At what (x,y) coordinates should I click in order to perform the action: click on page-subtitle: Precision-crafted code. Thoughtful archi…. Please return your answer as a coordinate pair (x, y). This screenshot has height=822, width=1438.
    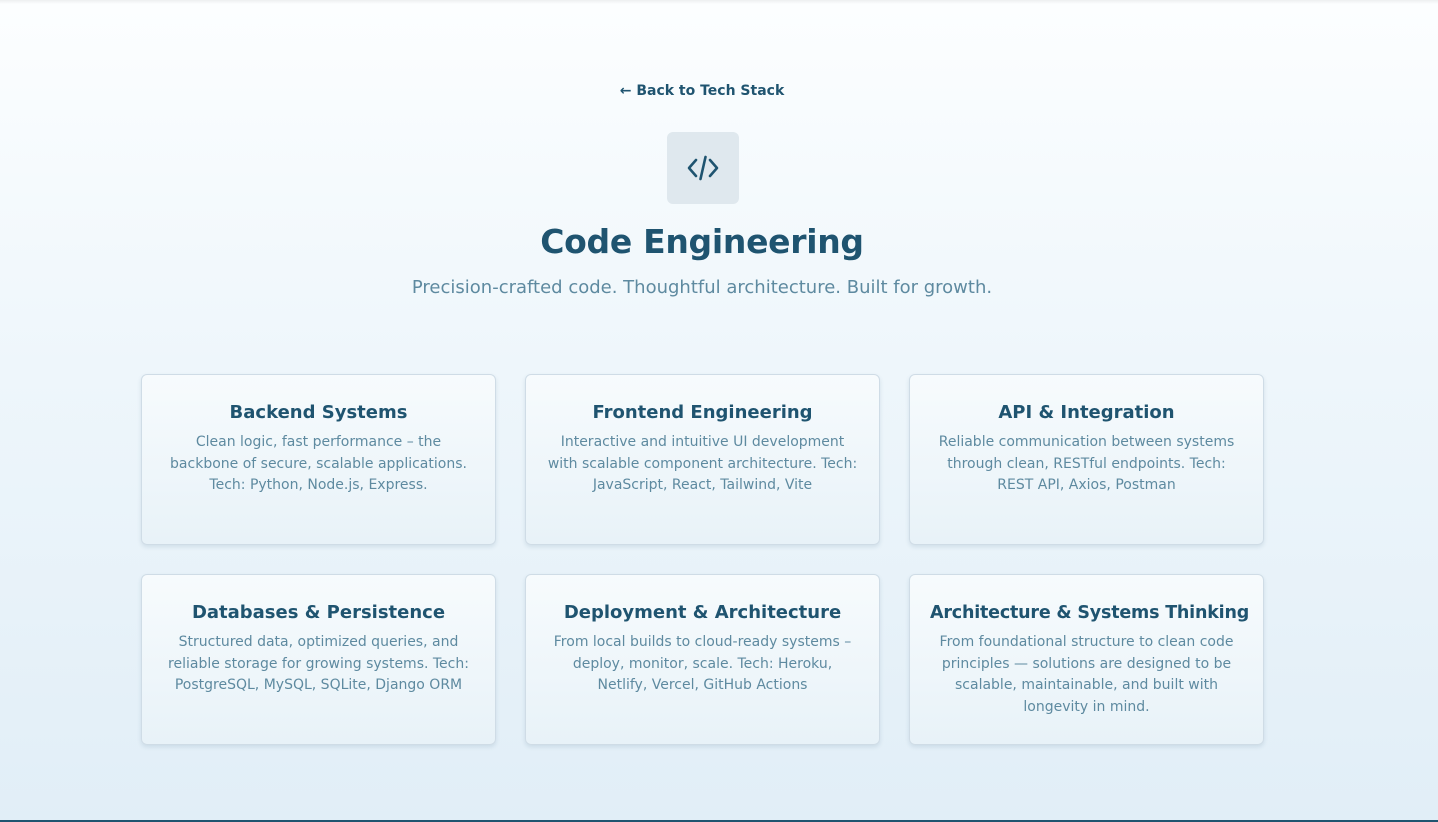
    Looking at the image, I should click on (702, 287).